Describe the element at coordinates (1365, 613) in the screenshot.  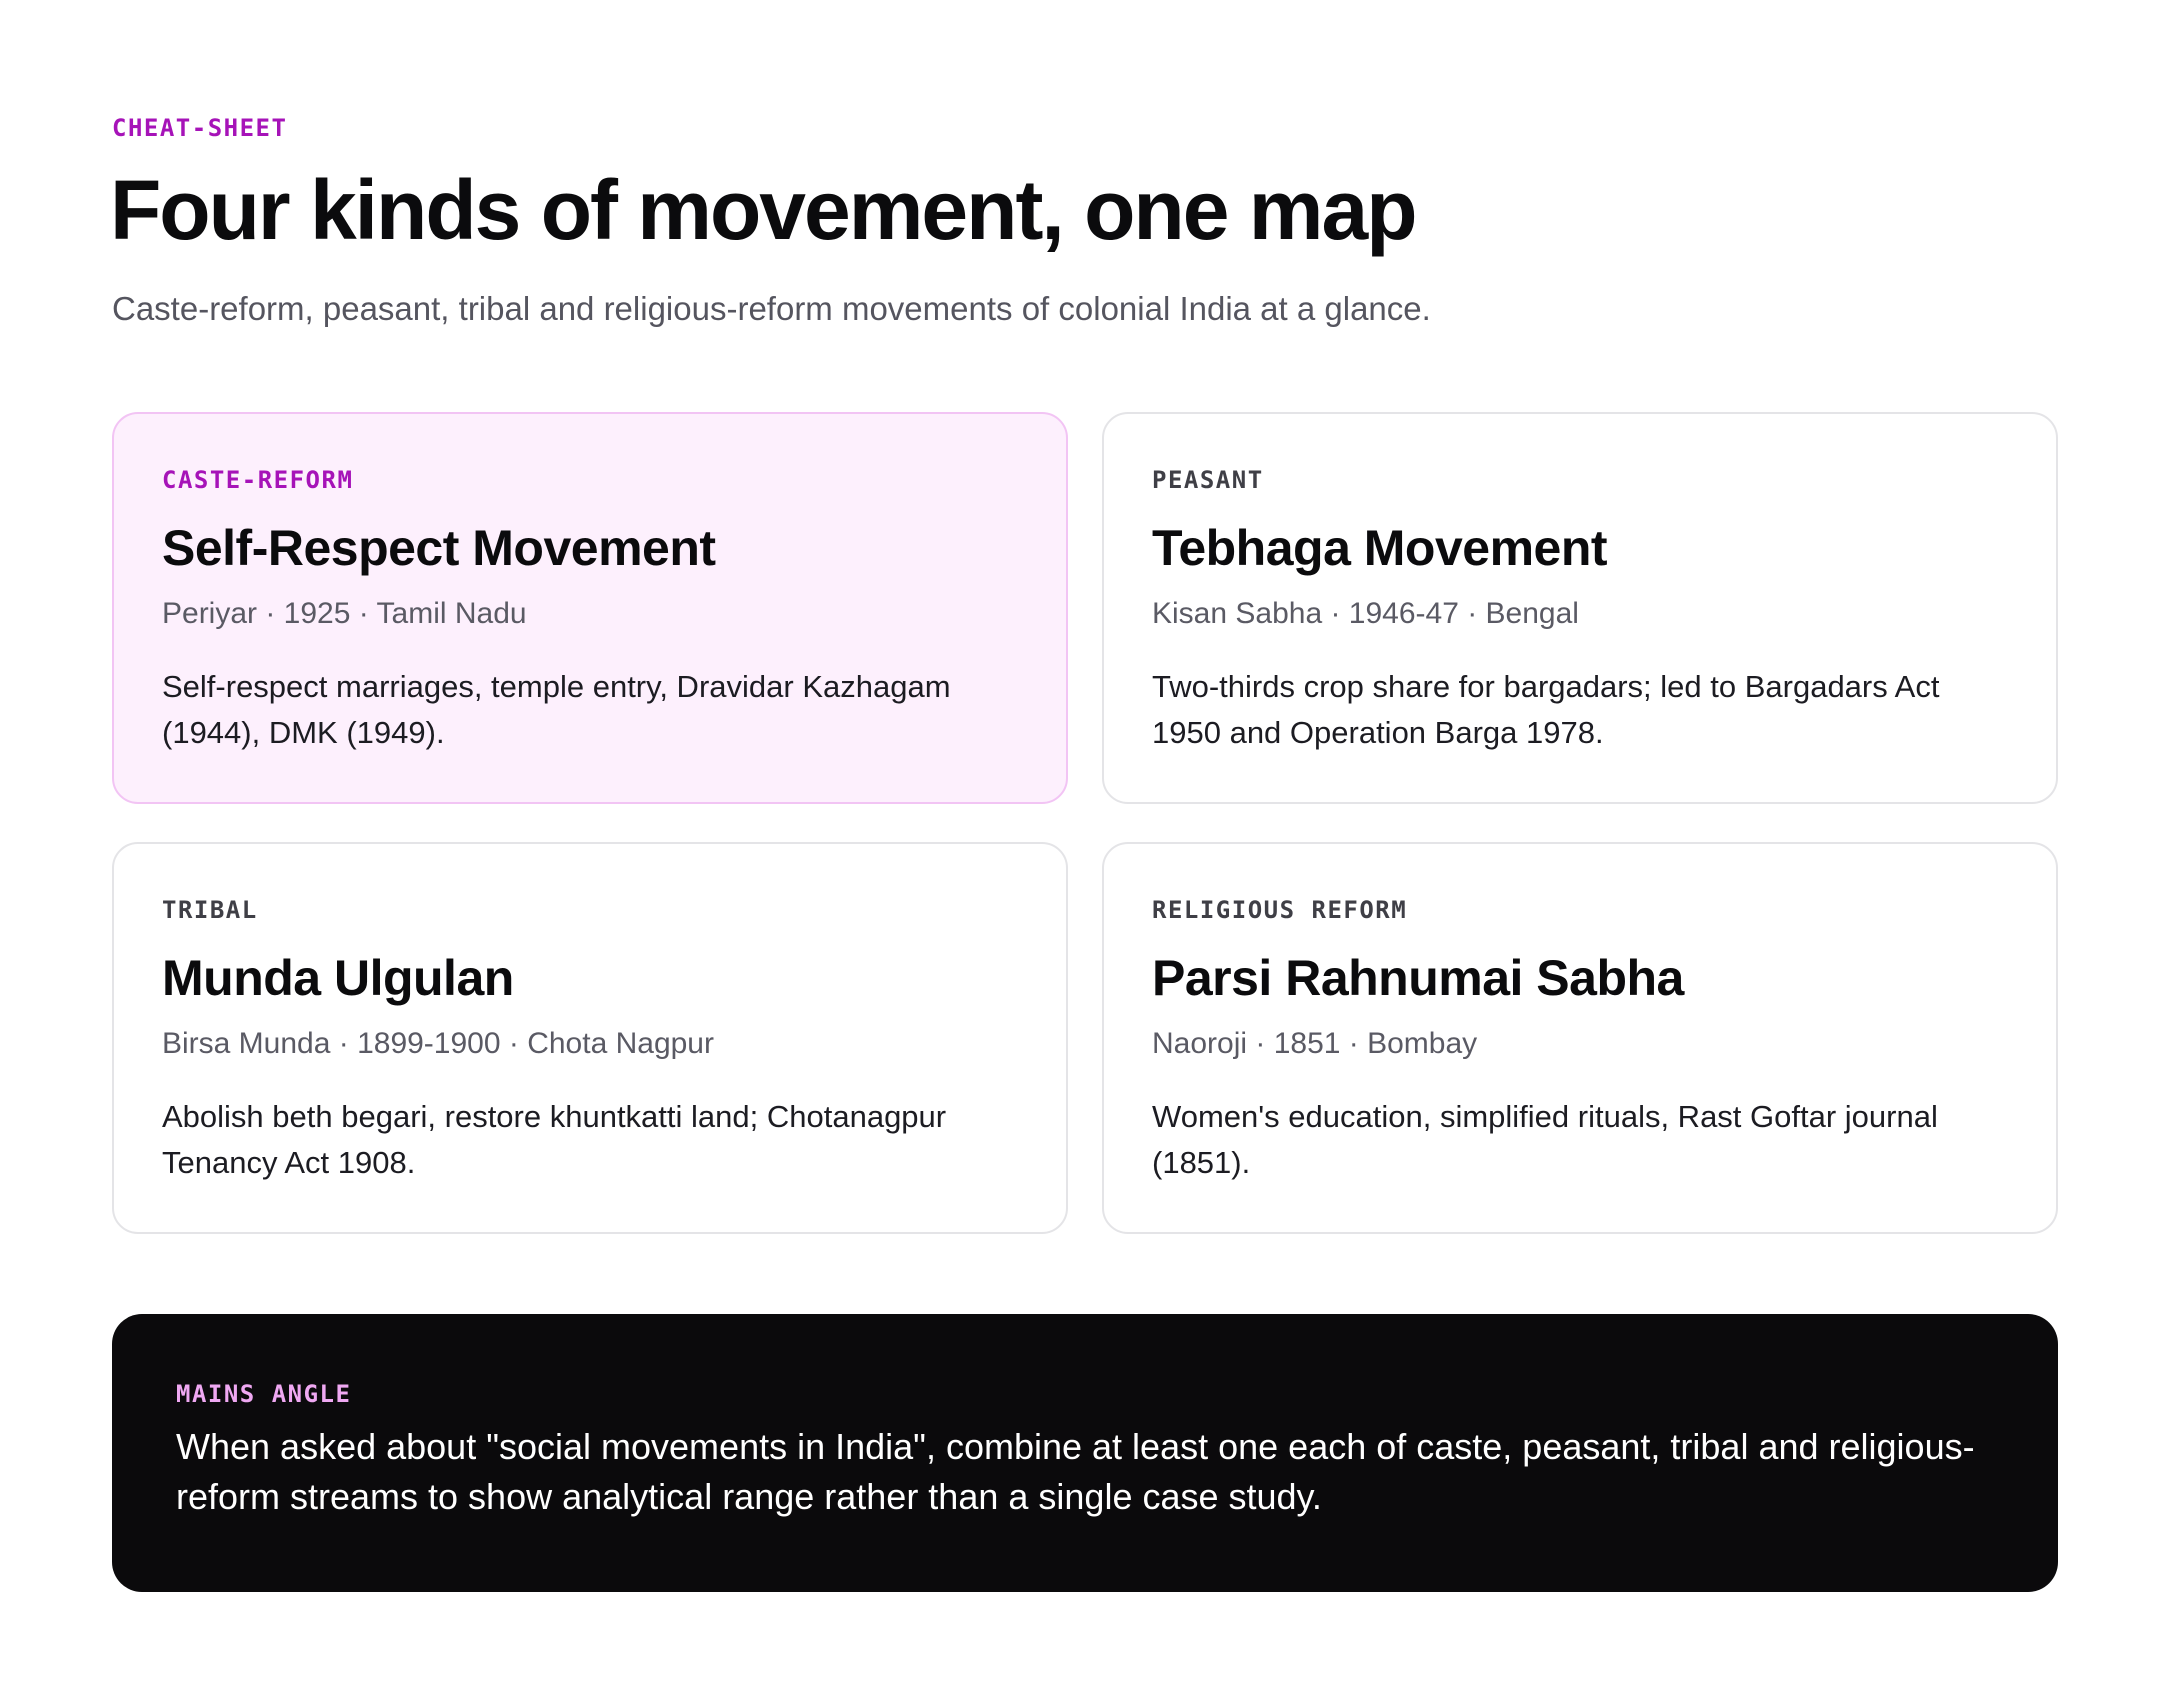
I see `card-meta: Kisan Sabha · 1946-47 · Bengal` at that location.